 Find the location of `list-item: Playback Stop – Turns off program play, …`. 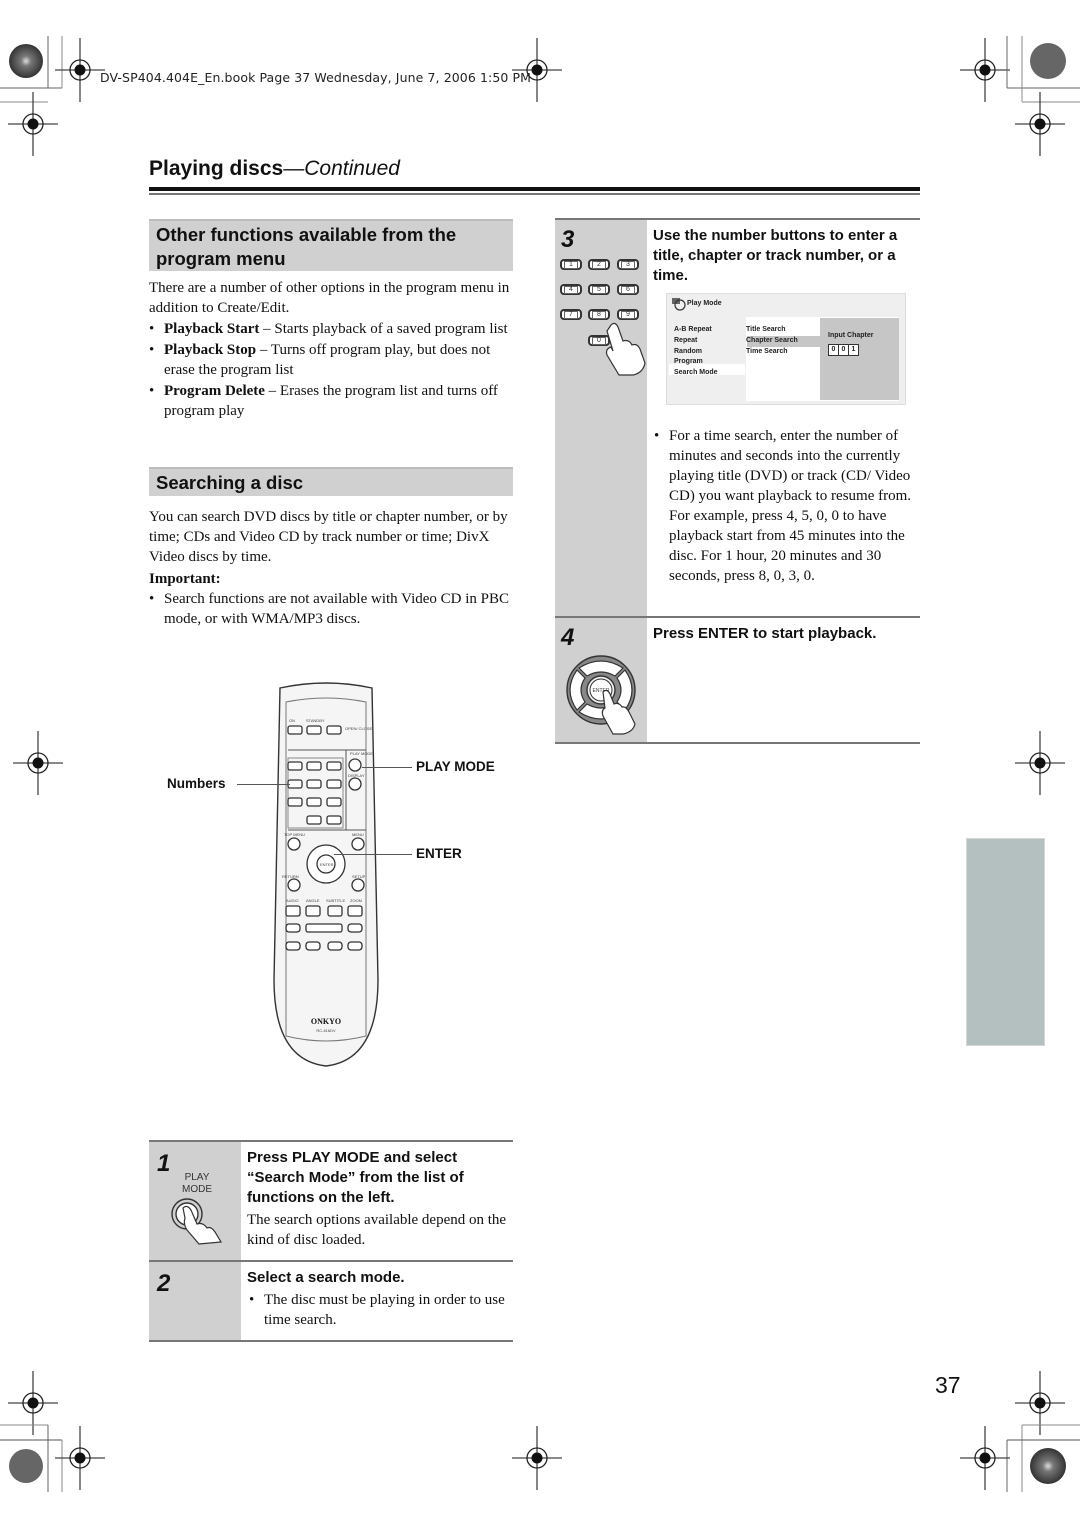

list-item: Playback Stop – Turns off program play, … is located at coordinates (332, 360).